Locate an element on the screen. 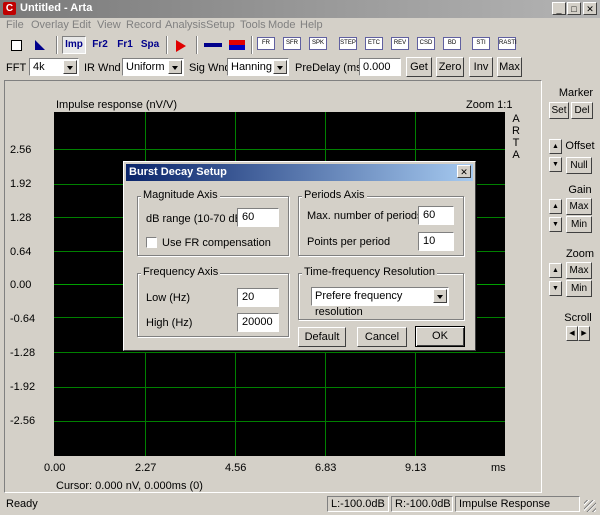  arta-side-label: ARTA is located at coordinates (516, 137).